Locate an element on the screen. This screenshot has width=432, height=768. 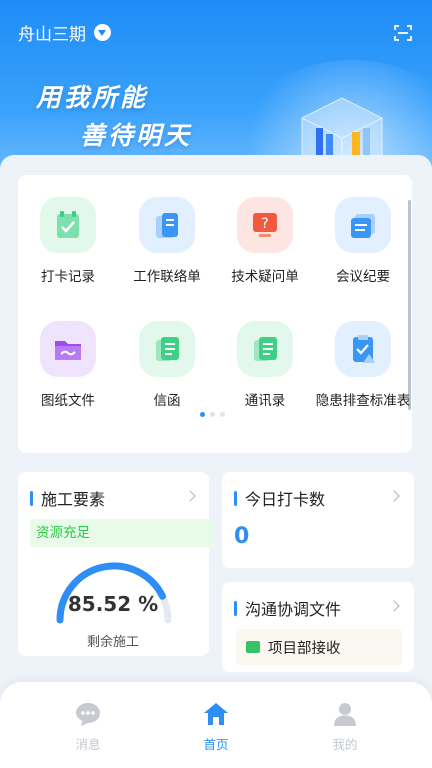
construction-title: 施工要素 is located at coordinates (73, 499).